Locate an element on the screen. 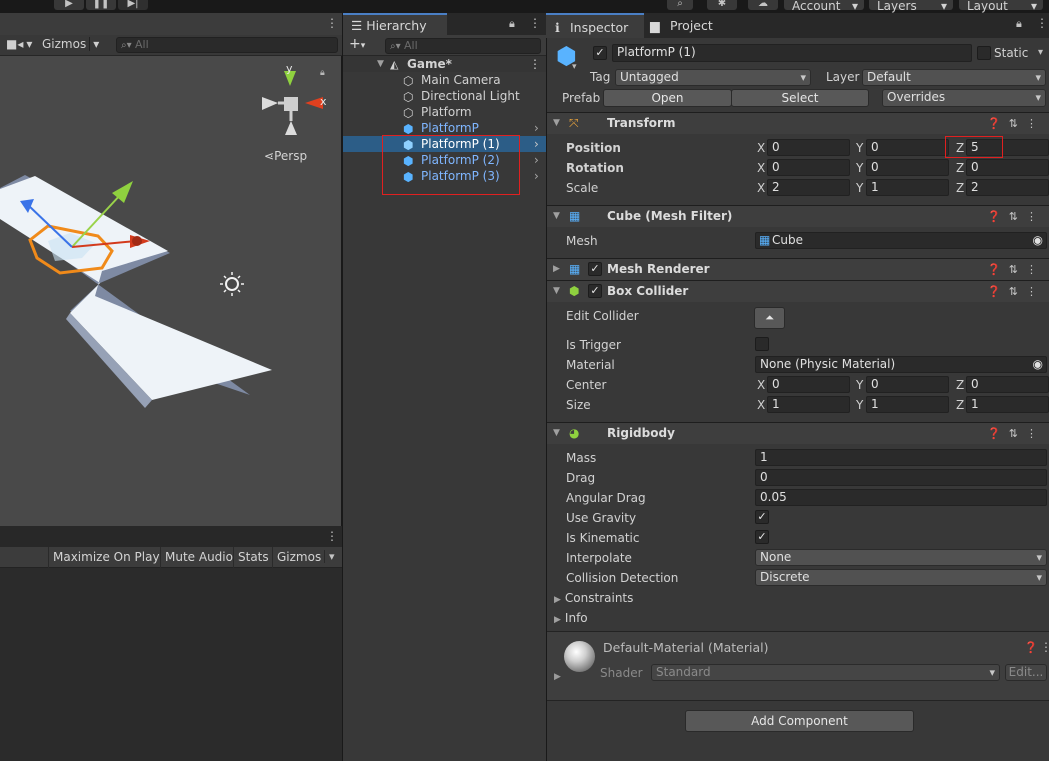 The height and width of the screenshot is (761, 1049). add-component-button: Add Component is located at coordinates (799, 721).